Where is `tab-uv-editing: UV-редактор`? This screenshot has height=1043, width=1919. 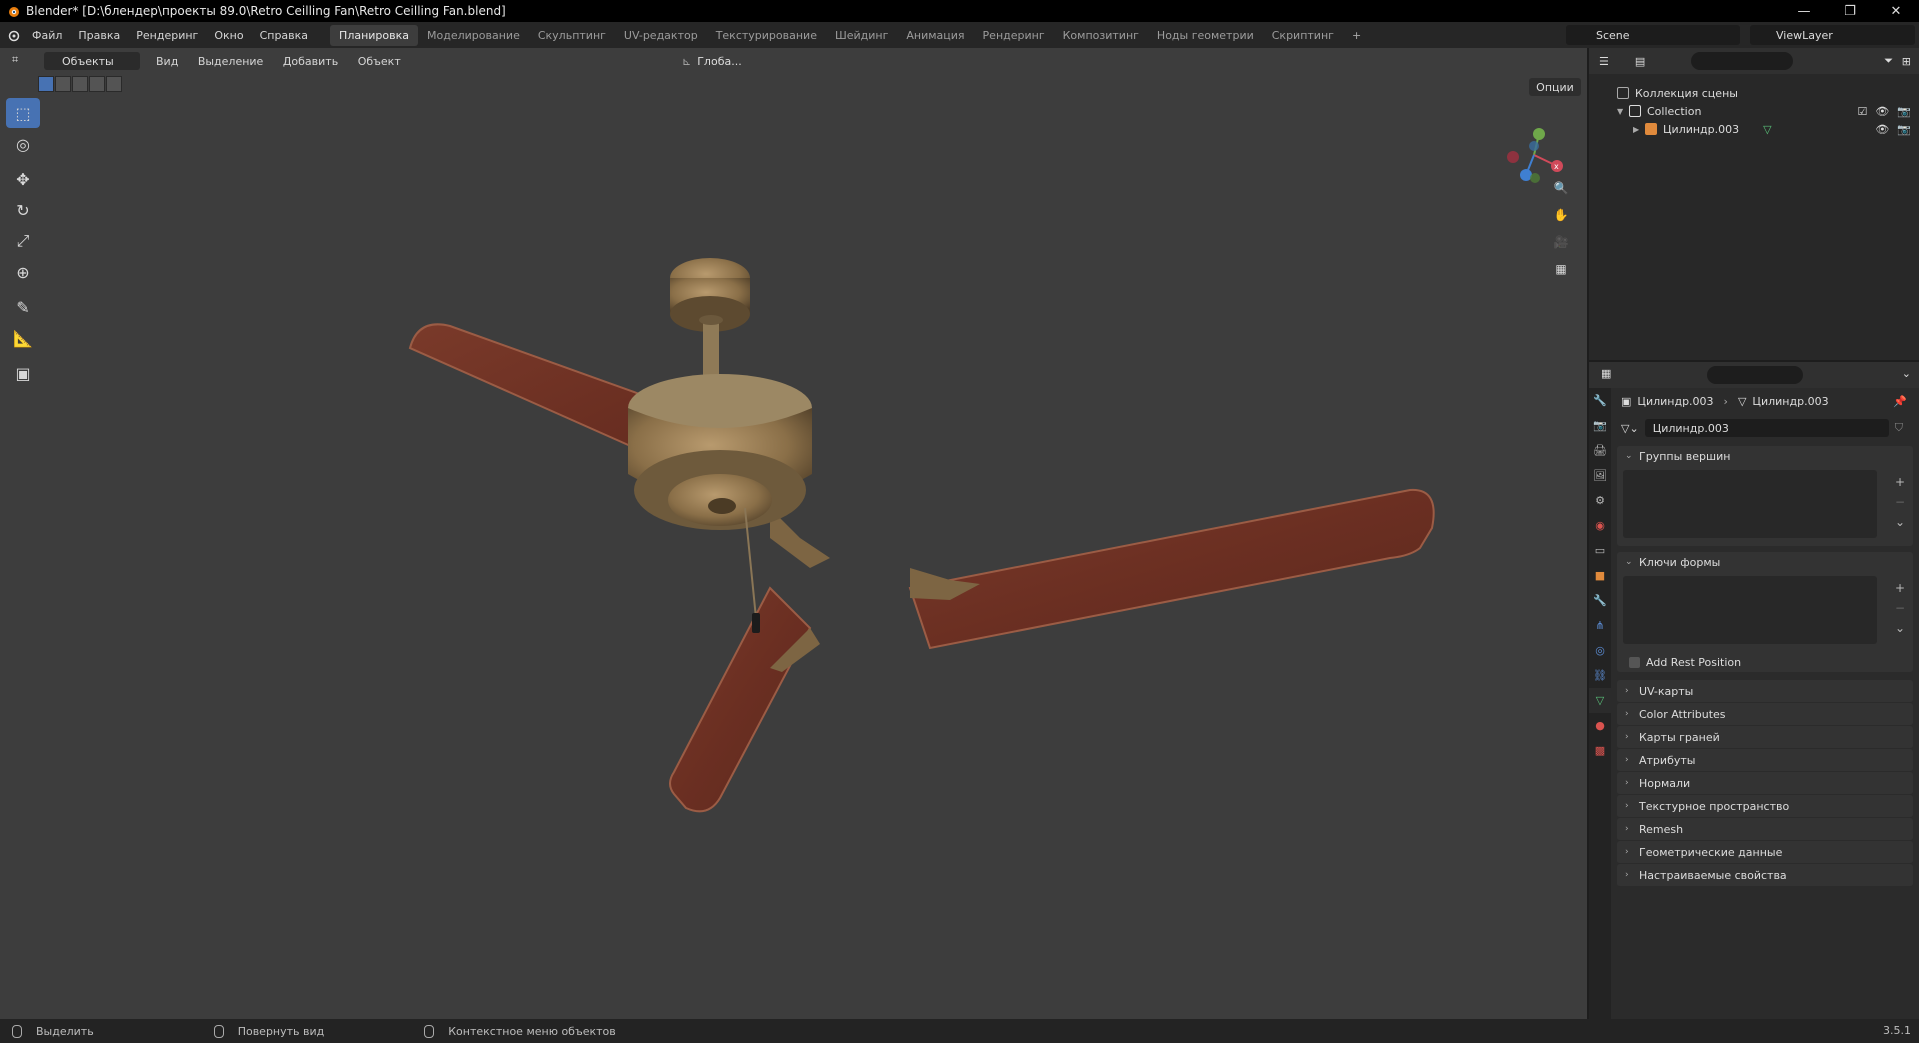
tab-uv-editing: UV-редактор is located at coordinates (661, 35).